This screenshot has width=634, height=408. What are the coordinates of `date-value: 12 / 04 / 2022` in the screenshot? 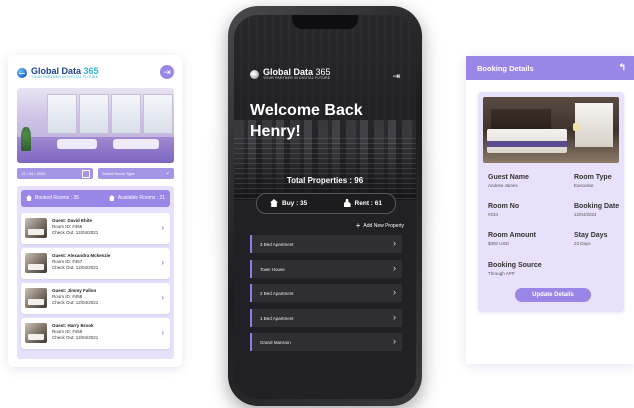 It's located at (33, 173).